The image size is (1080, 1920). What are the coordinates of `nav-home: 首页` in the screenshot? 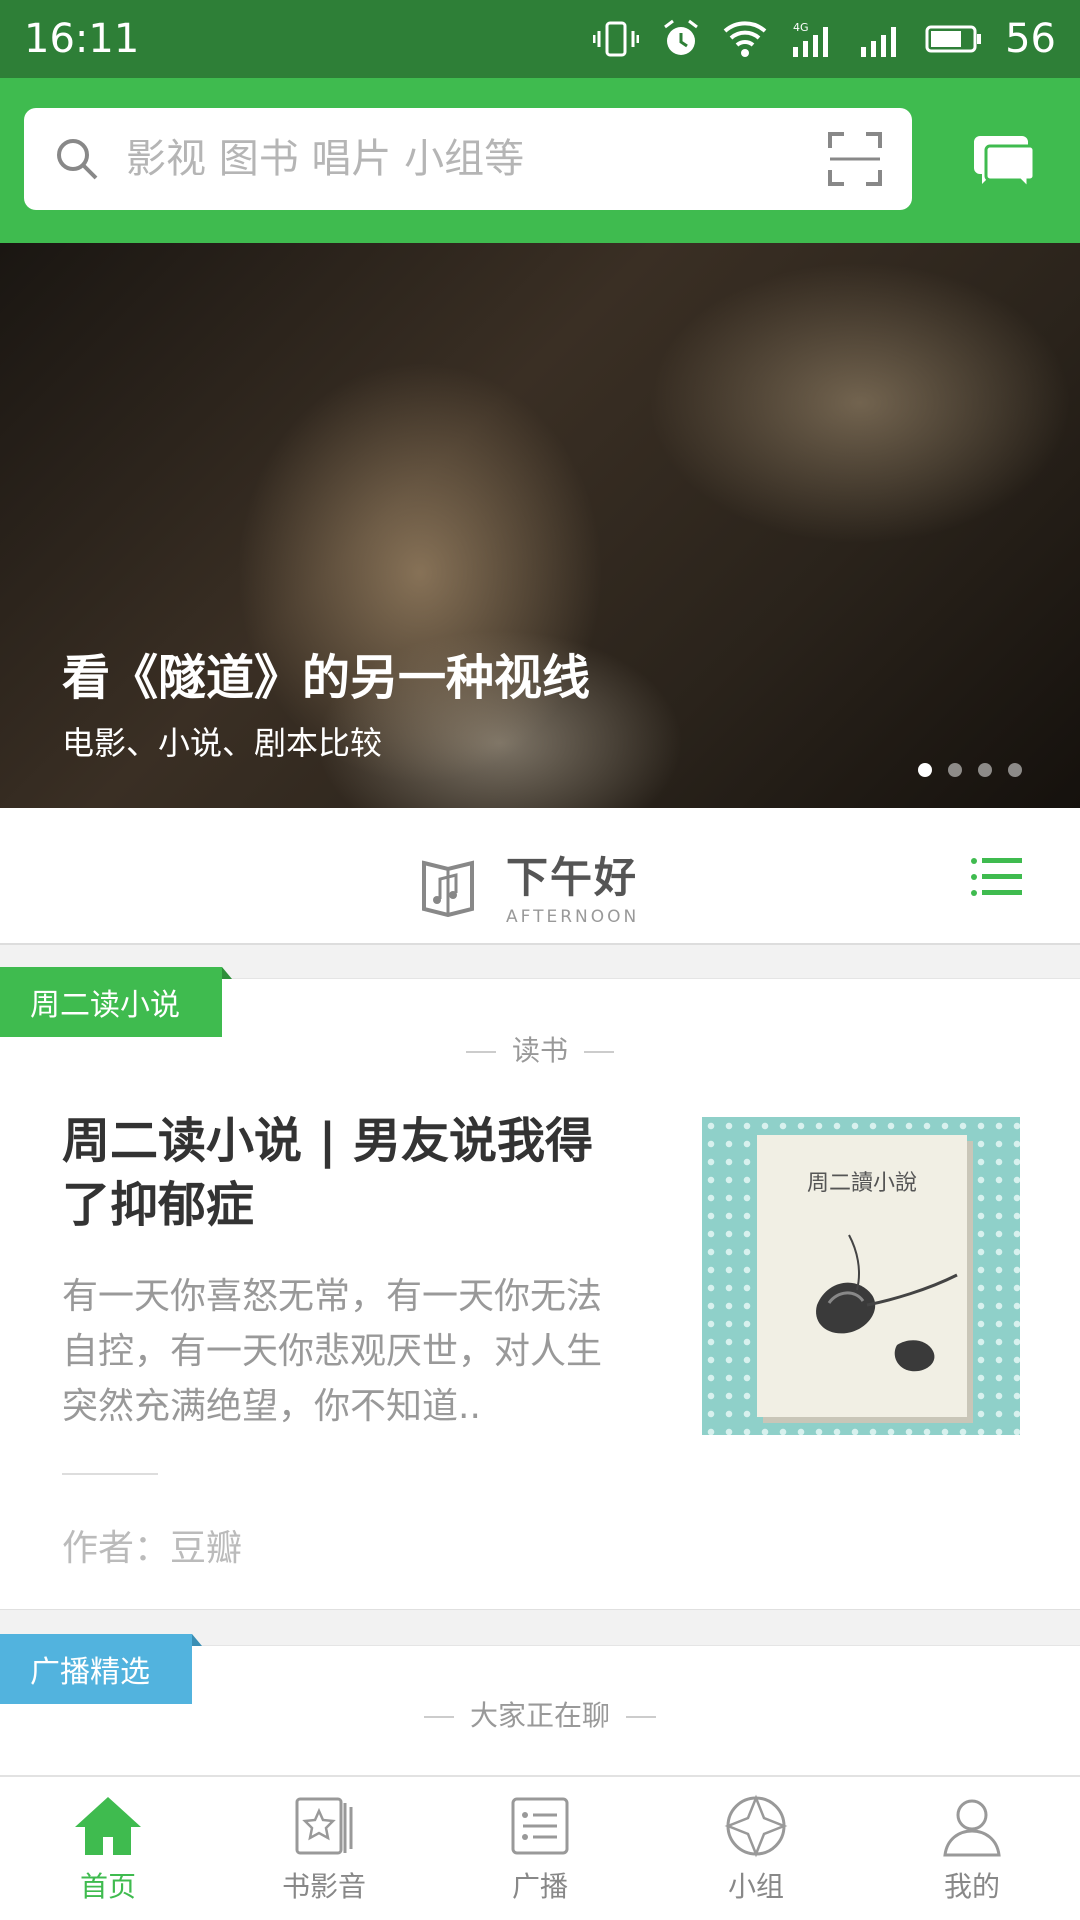 It's located at (108, 1848).